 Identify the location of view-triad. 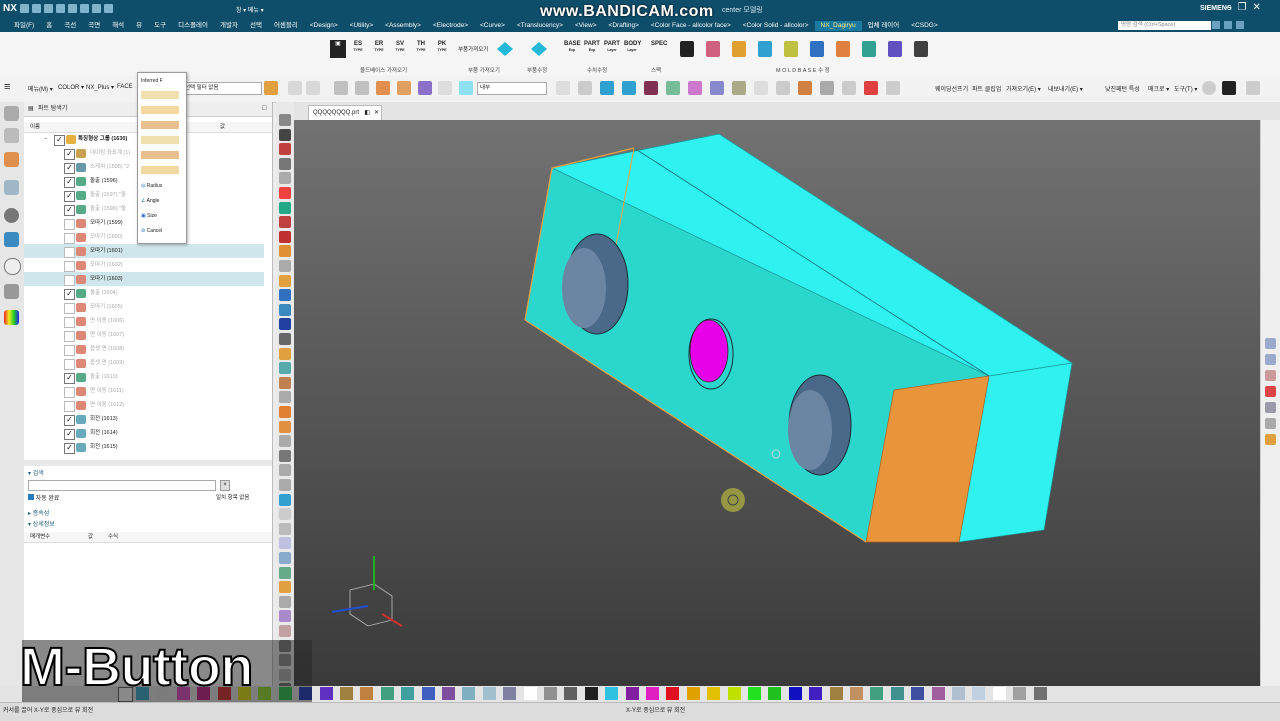
(367, 591).